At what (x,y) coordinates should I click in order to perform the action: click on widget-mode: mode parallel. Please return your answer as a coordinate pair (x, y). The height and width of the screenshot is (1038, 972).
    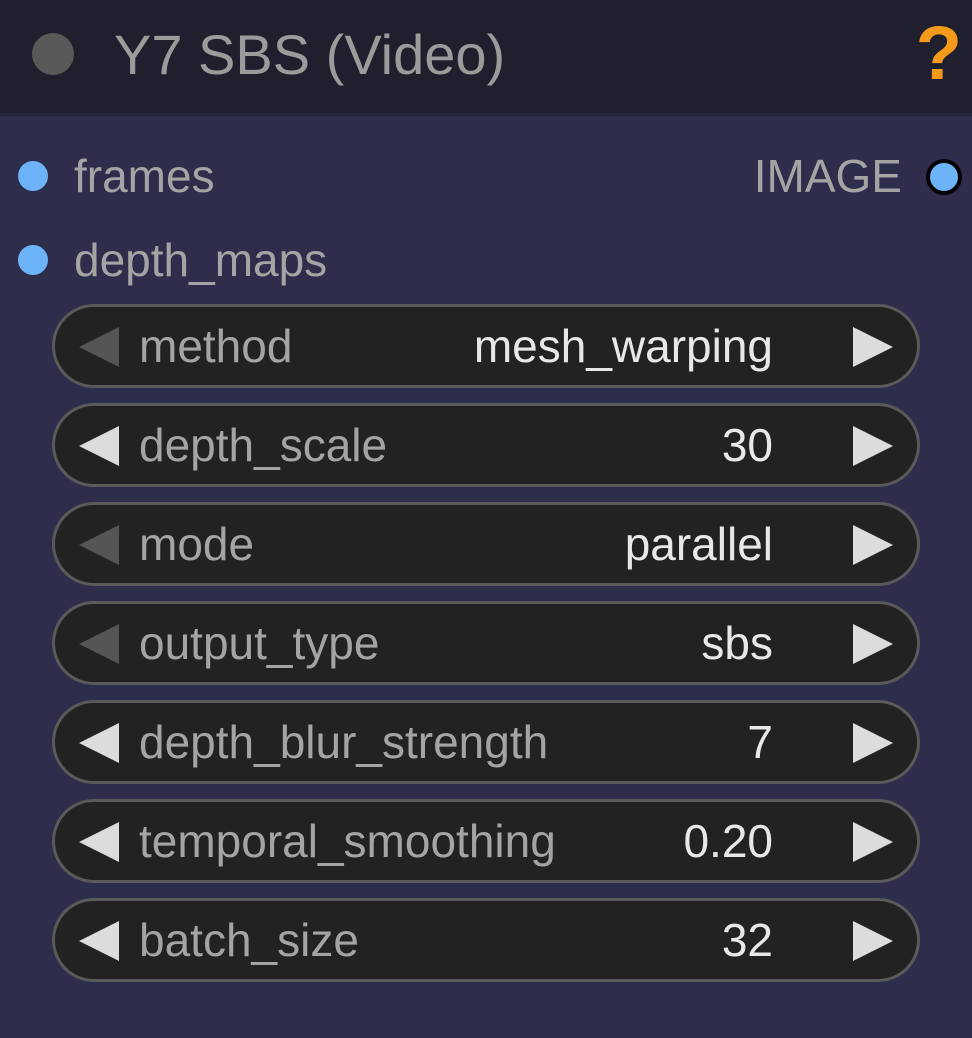
    Looking at the image, I should click on (486, 544).